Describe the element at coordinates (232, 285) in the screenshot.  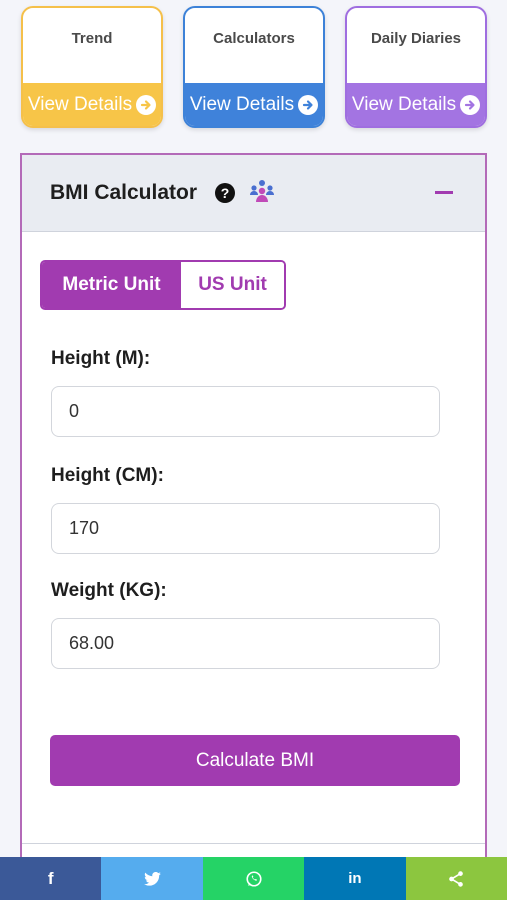
I see `tab-us-unit: US Unit` at that location.